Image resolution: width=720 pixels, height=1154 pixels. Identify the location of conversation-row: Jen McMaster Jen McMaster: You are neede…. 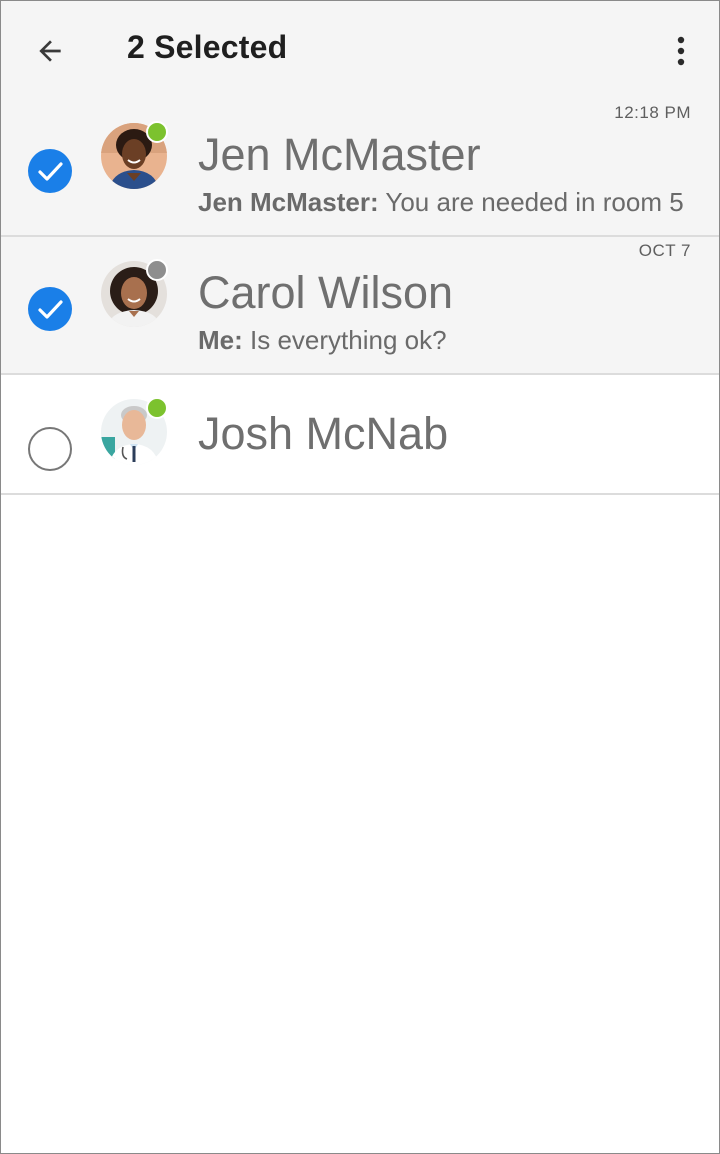
(360, 168).